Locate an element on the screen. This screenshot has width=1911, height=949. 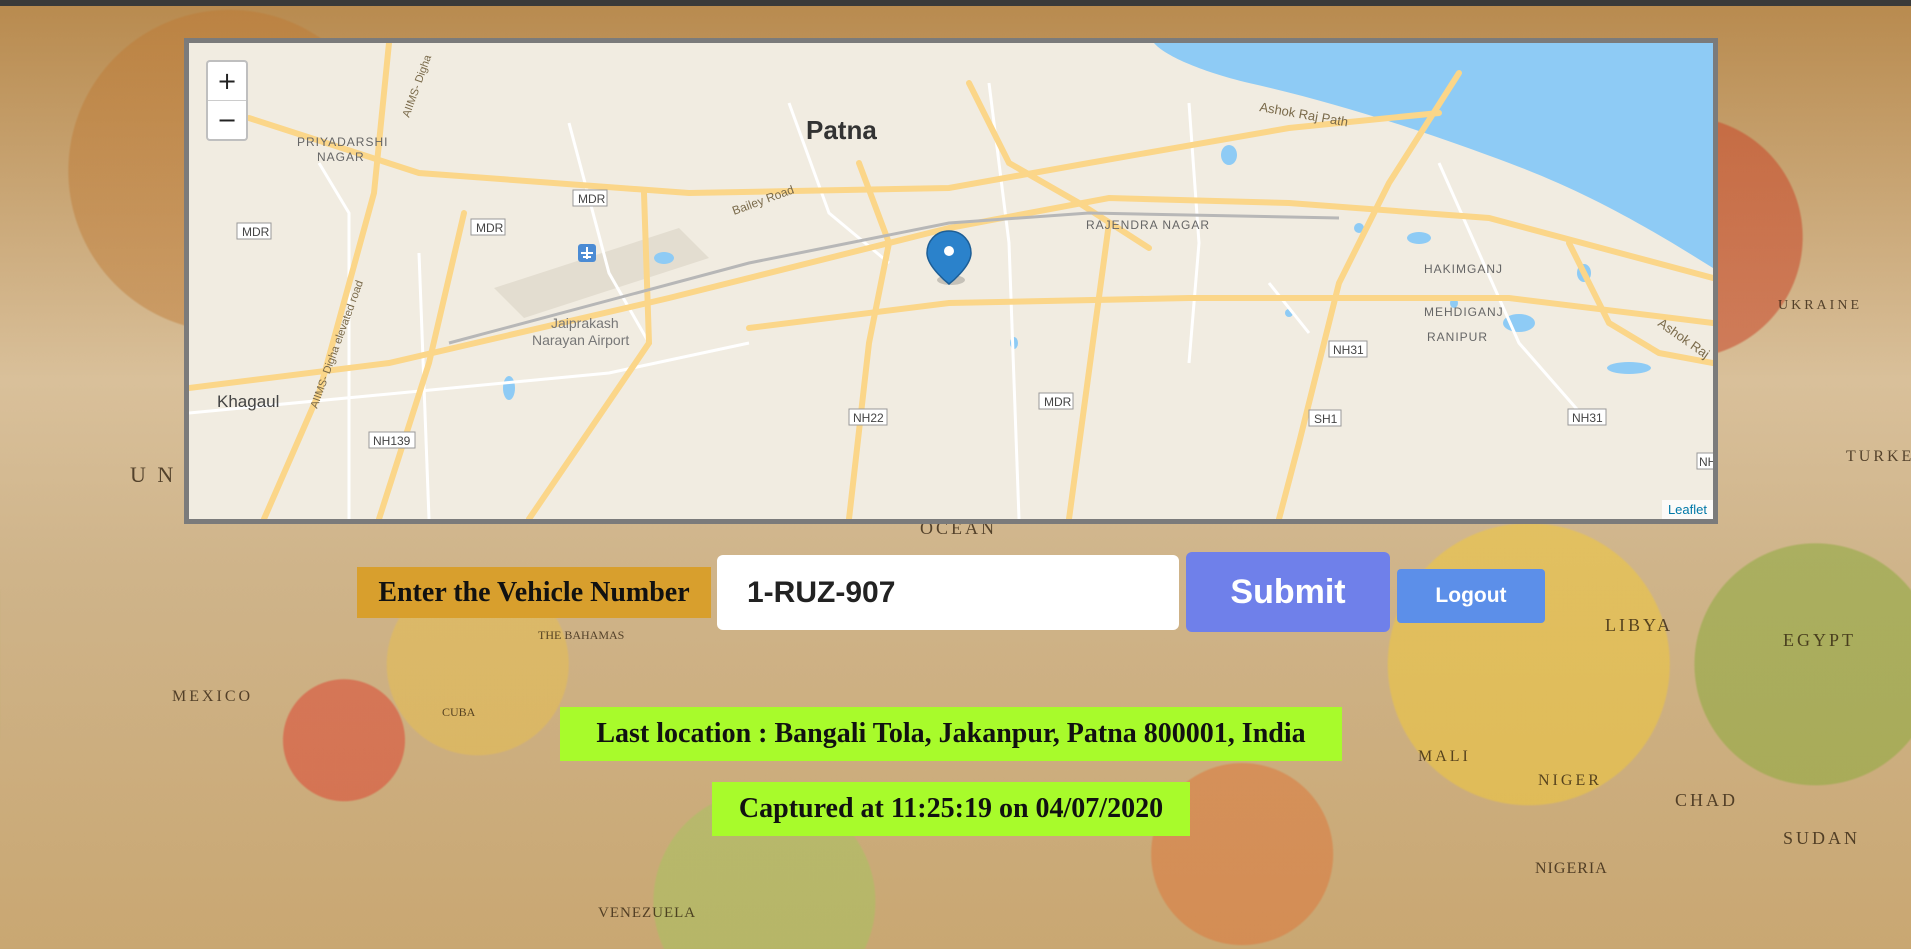
shield-nh-edge: NH is located at coordinates (1706, 462).